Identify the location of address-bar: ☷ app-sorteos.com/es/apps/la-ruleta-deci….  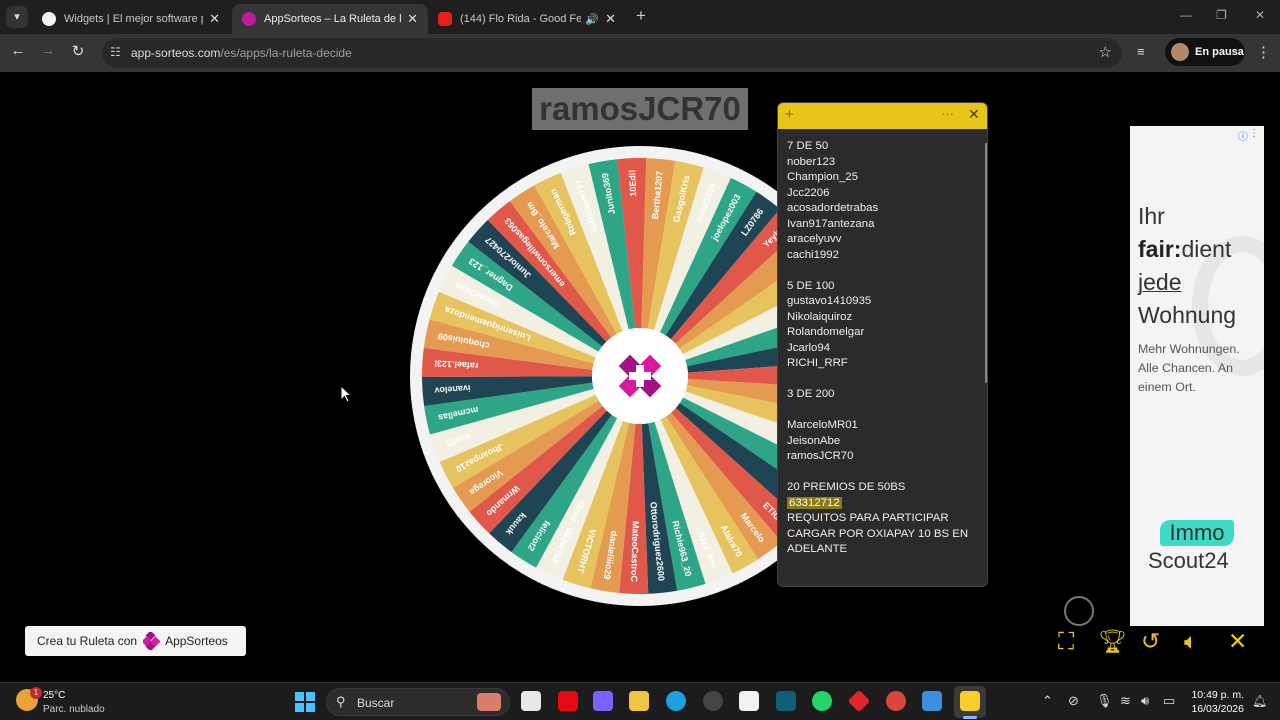
(612, 53).